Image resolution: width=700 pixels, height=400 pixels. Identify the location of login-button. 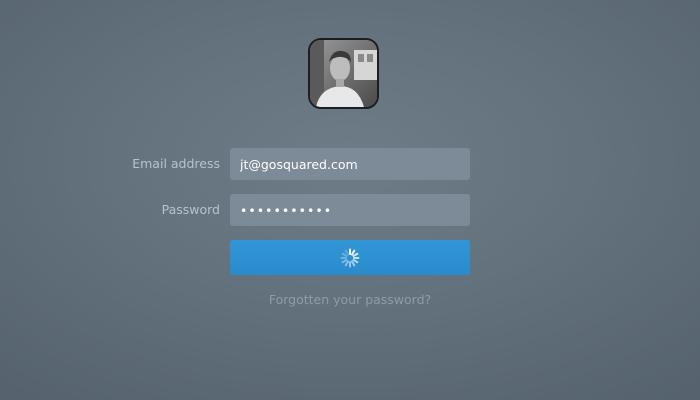
(350, 257).